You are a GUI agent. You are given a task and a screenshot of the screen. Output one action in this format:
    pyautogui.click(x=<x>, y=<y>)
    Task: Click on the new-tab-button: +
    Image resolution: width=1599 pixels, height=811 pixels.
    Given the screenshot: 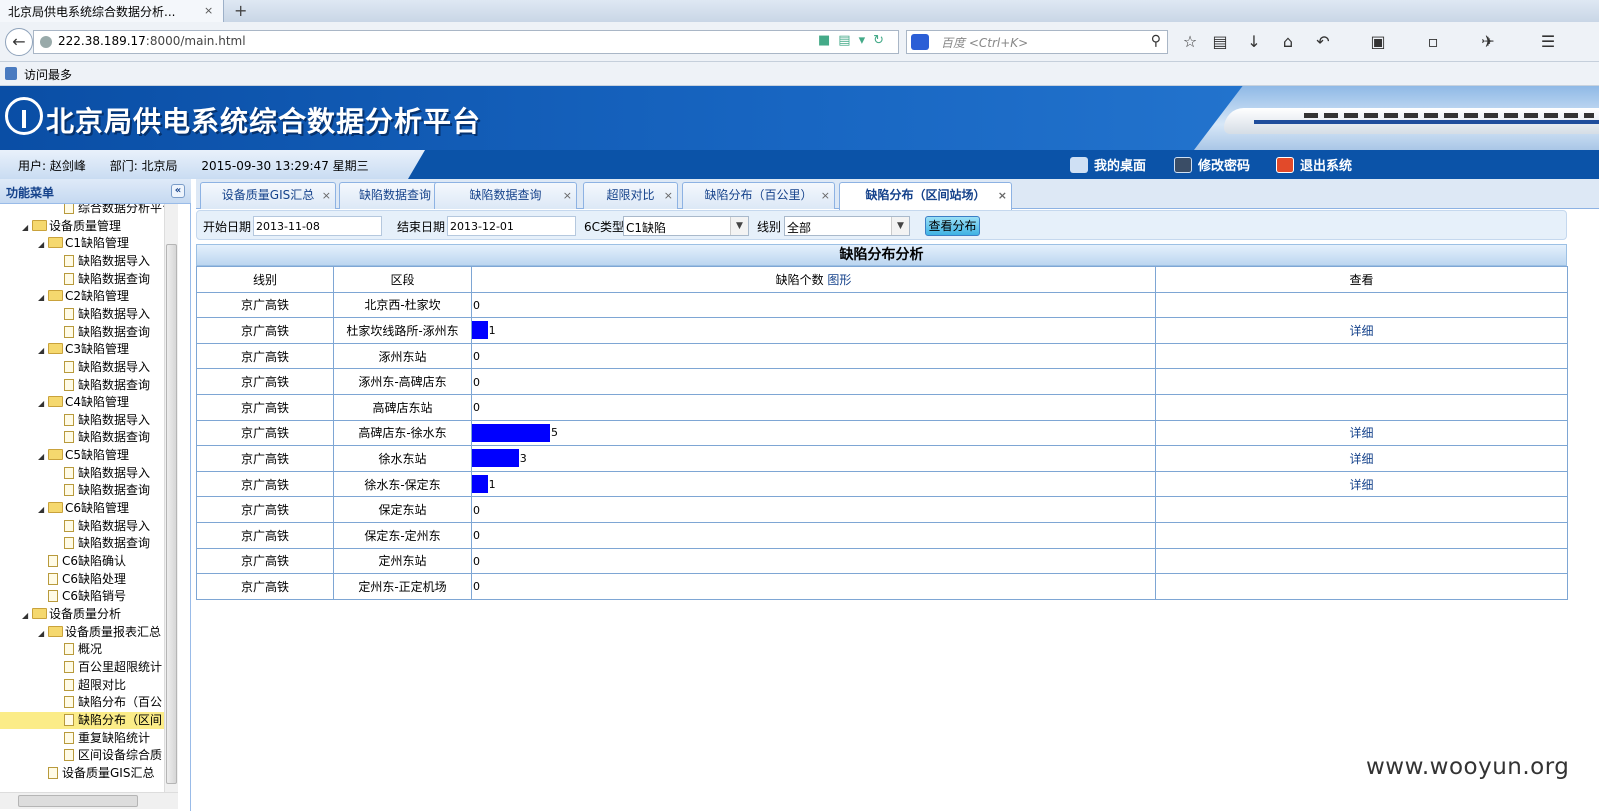 What is the action you would take?
    pyautogui.click(x=240, y=10)
    